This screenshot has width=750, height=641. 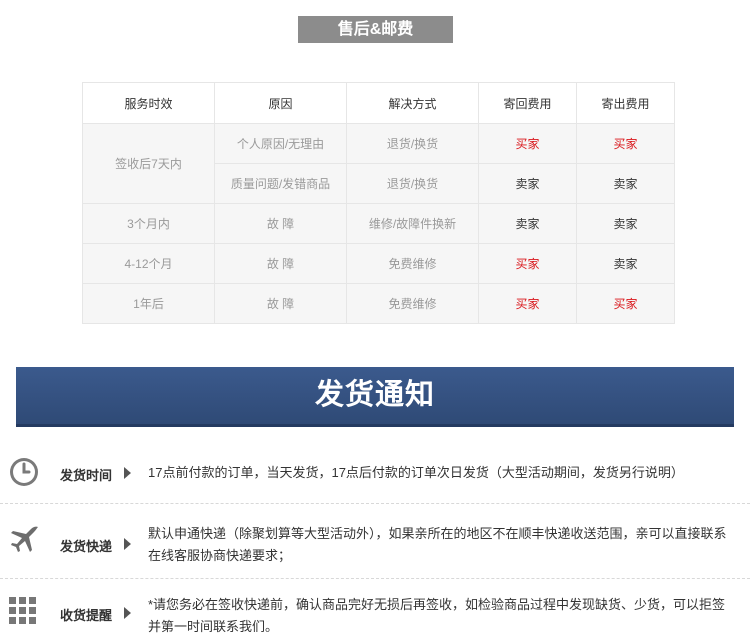 I want to click on table-row: 签收后7天内 个人原因/无理由 退货/换货 买家 买家, so click(x=378, y=163).